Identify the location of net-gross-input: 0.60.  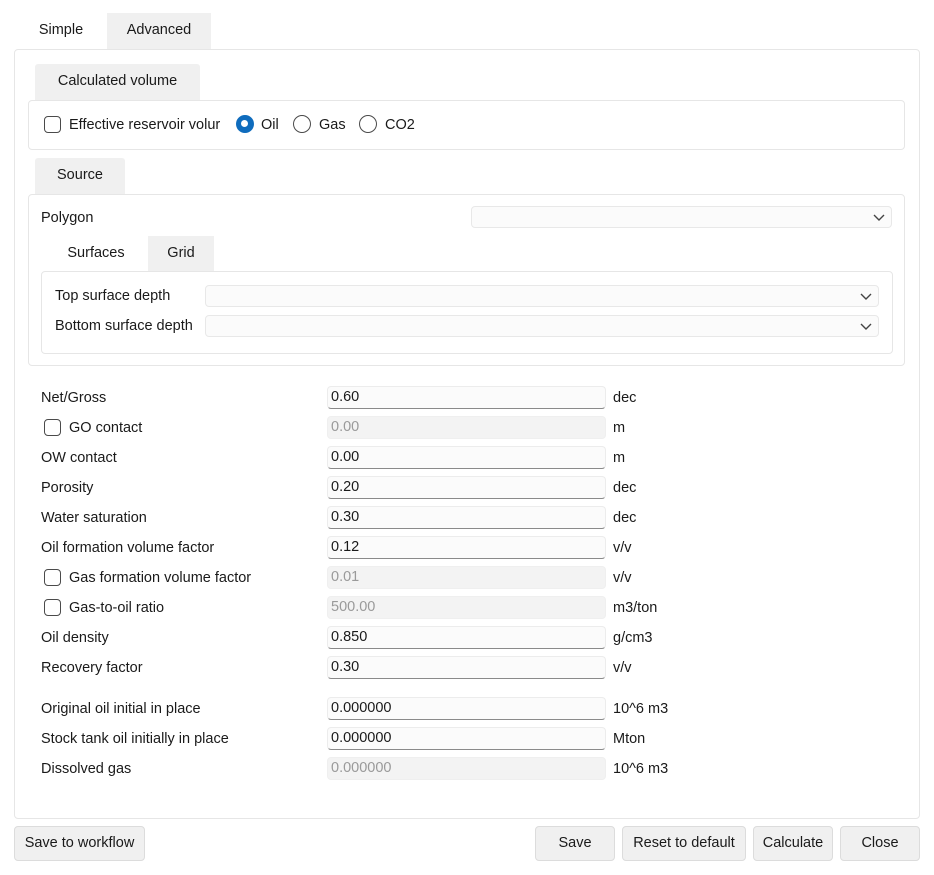
(466, 397).